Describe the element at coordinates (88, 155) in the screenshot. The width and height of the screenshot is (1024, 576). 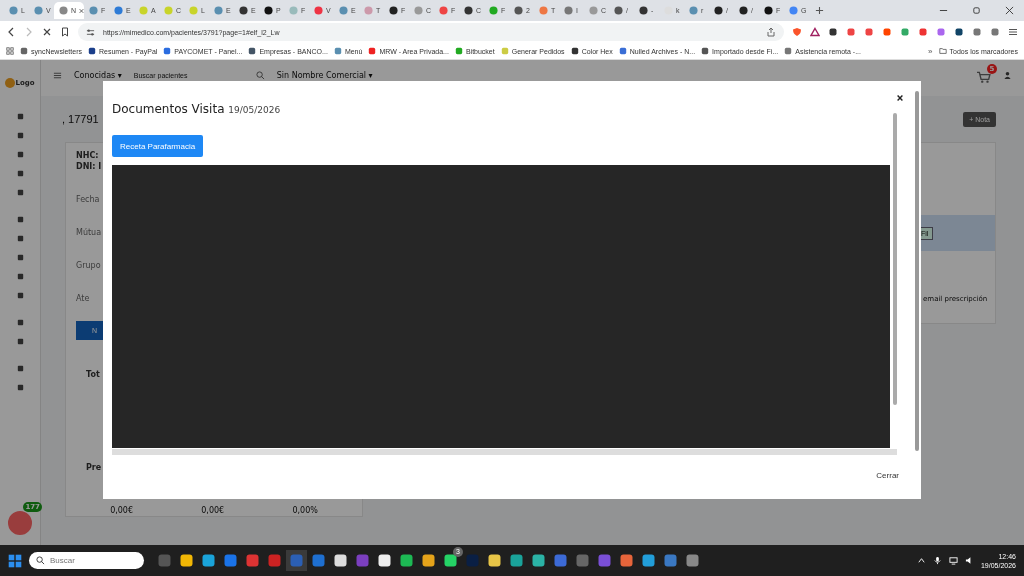
I see `info-label: NHC:` at that location.